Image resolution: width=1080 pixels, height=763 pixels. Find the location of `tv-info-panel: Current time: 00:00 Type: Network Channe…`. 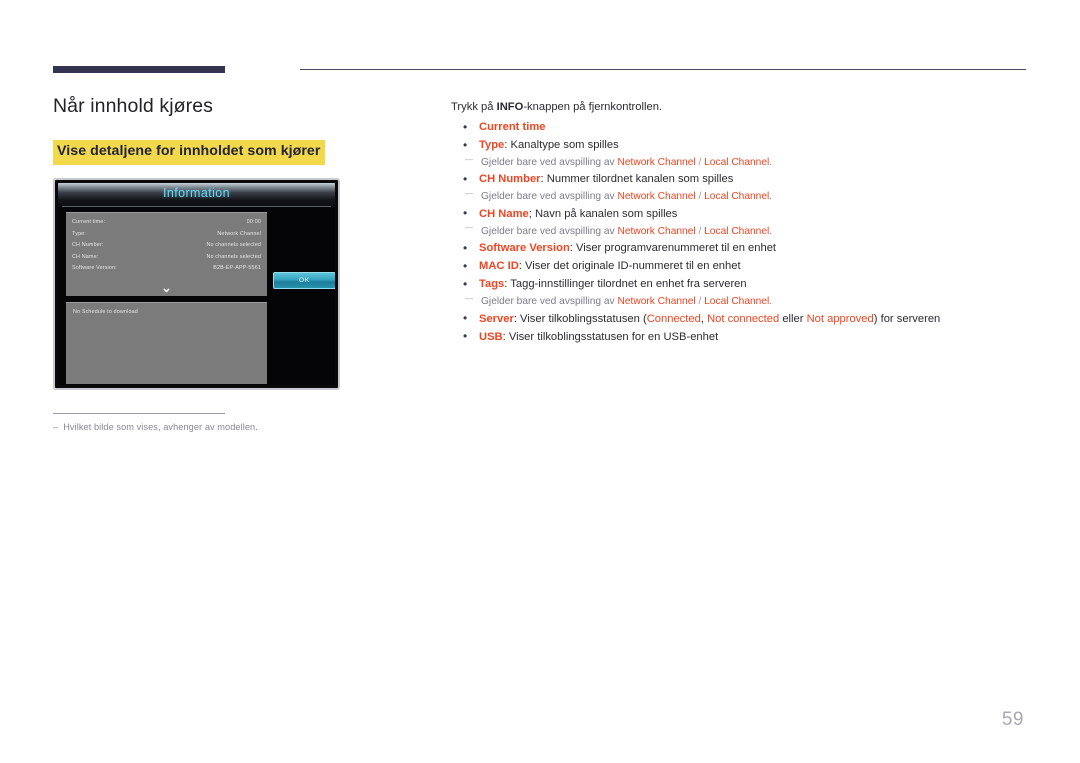

tv-info-panel: Current time: 00:00 Type: Network Channe… is located at coordinates (166, 254).